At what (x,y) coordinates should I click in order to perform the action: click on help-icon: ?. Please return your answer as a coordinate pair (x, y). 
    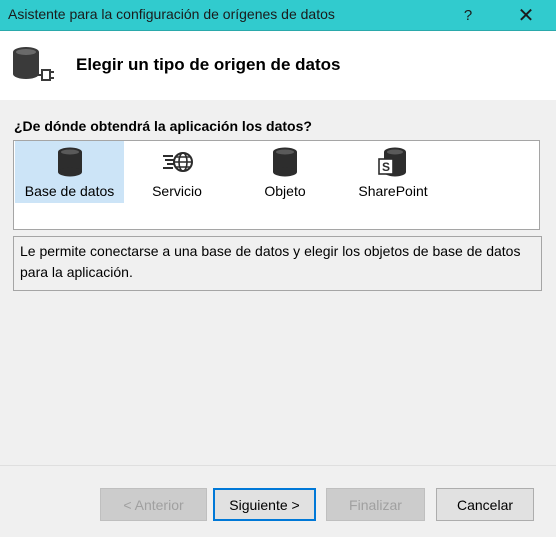
    Looking at the image, I should click on (468, 15).